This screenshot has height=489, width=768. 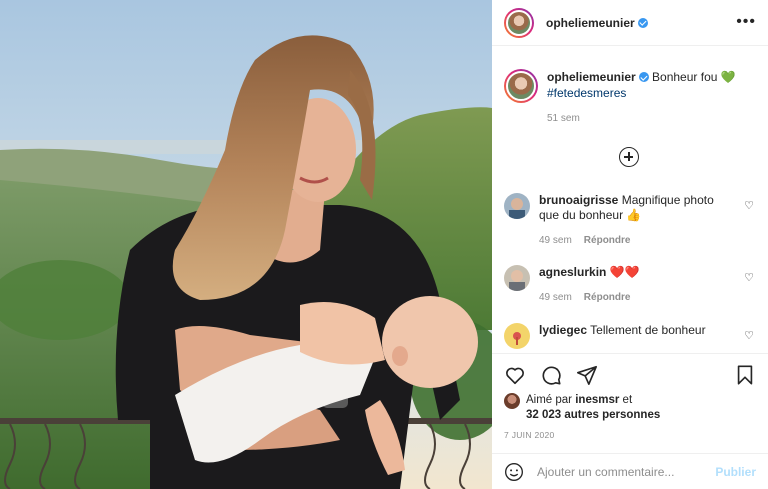 What do you see at coordinates (572, 272) in the screenshot?
I see `comment-username: agneslurkin` at bounding box center [572, 272].